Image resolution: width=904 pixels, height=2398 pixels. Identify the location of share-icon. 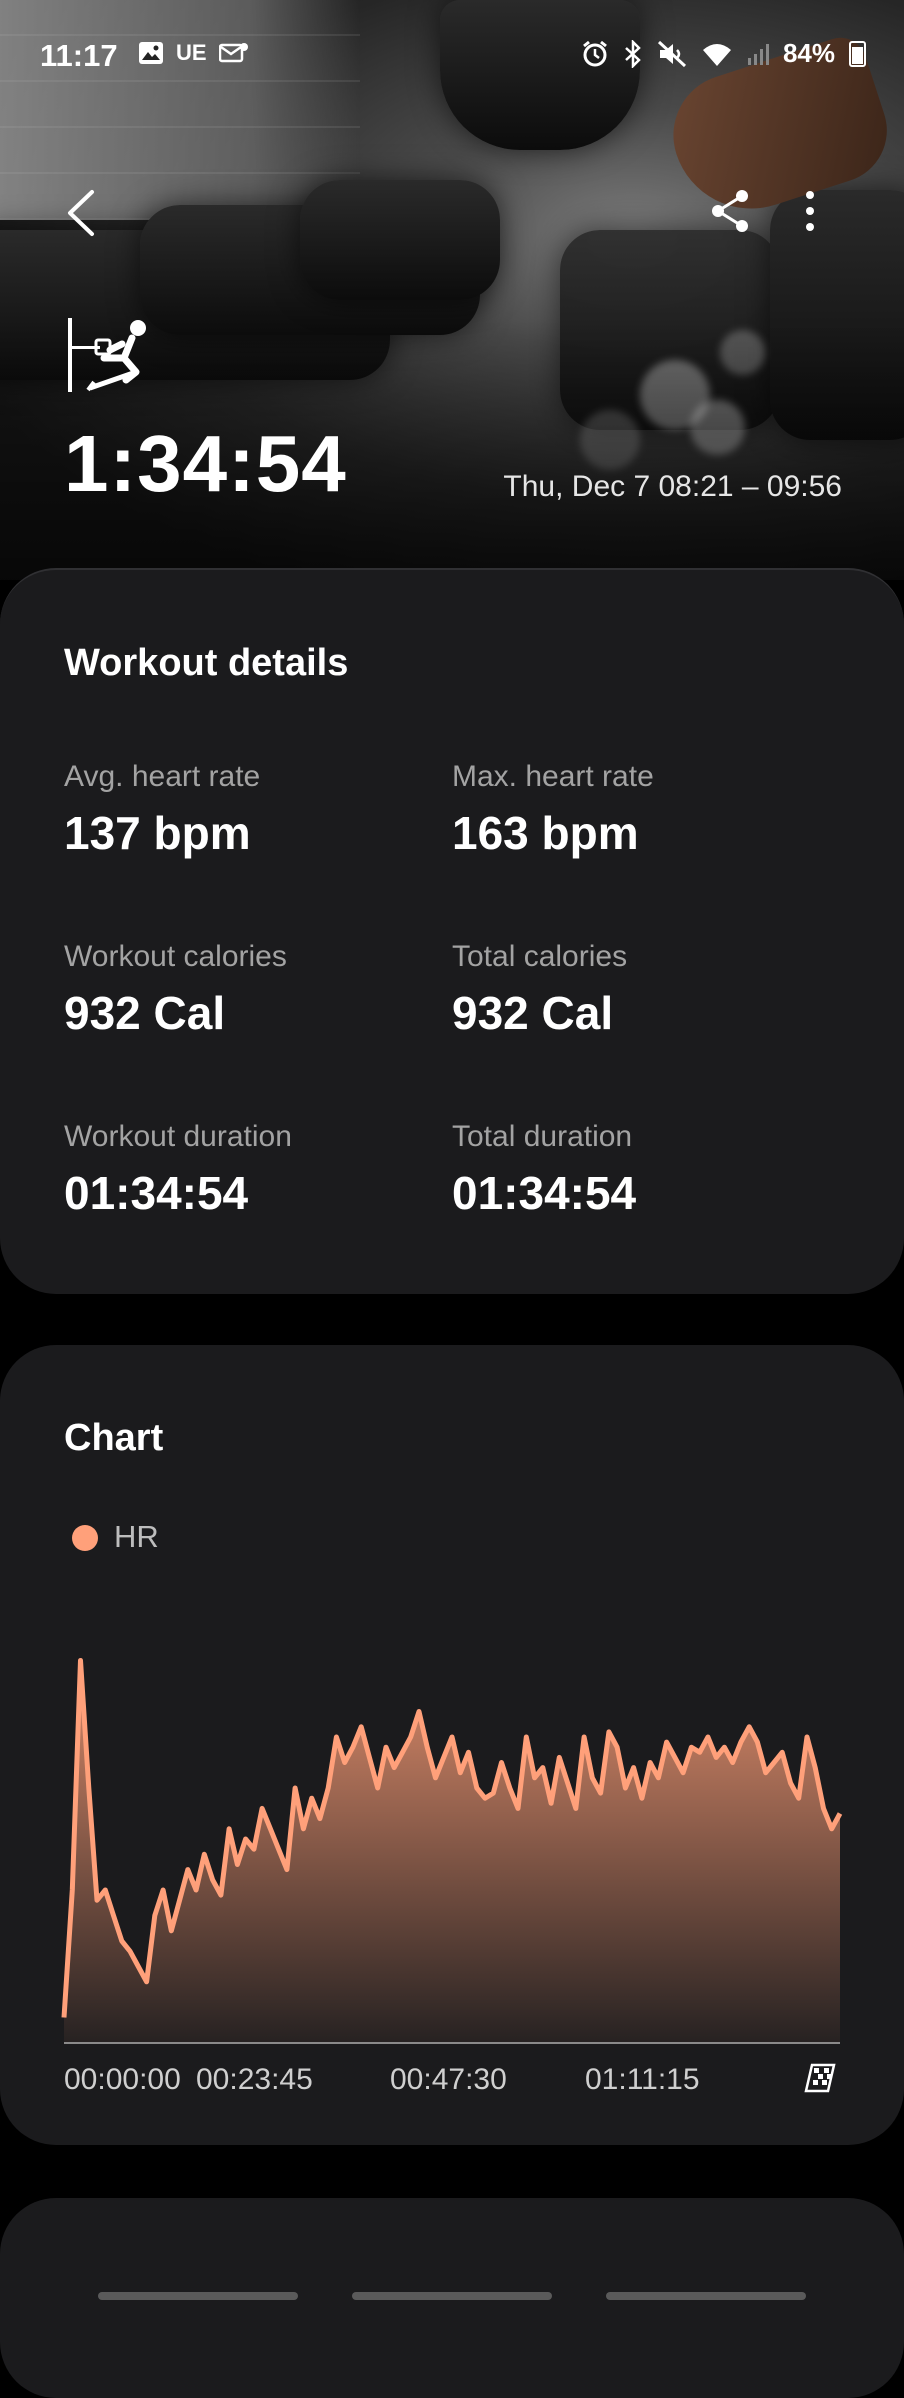
(730, 211).